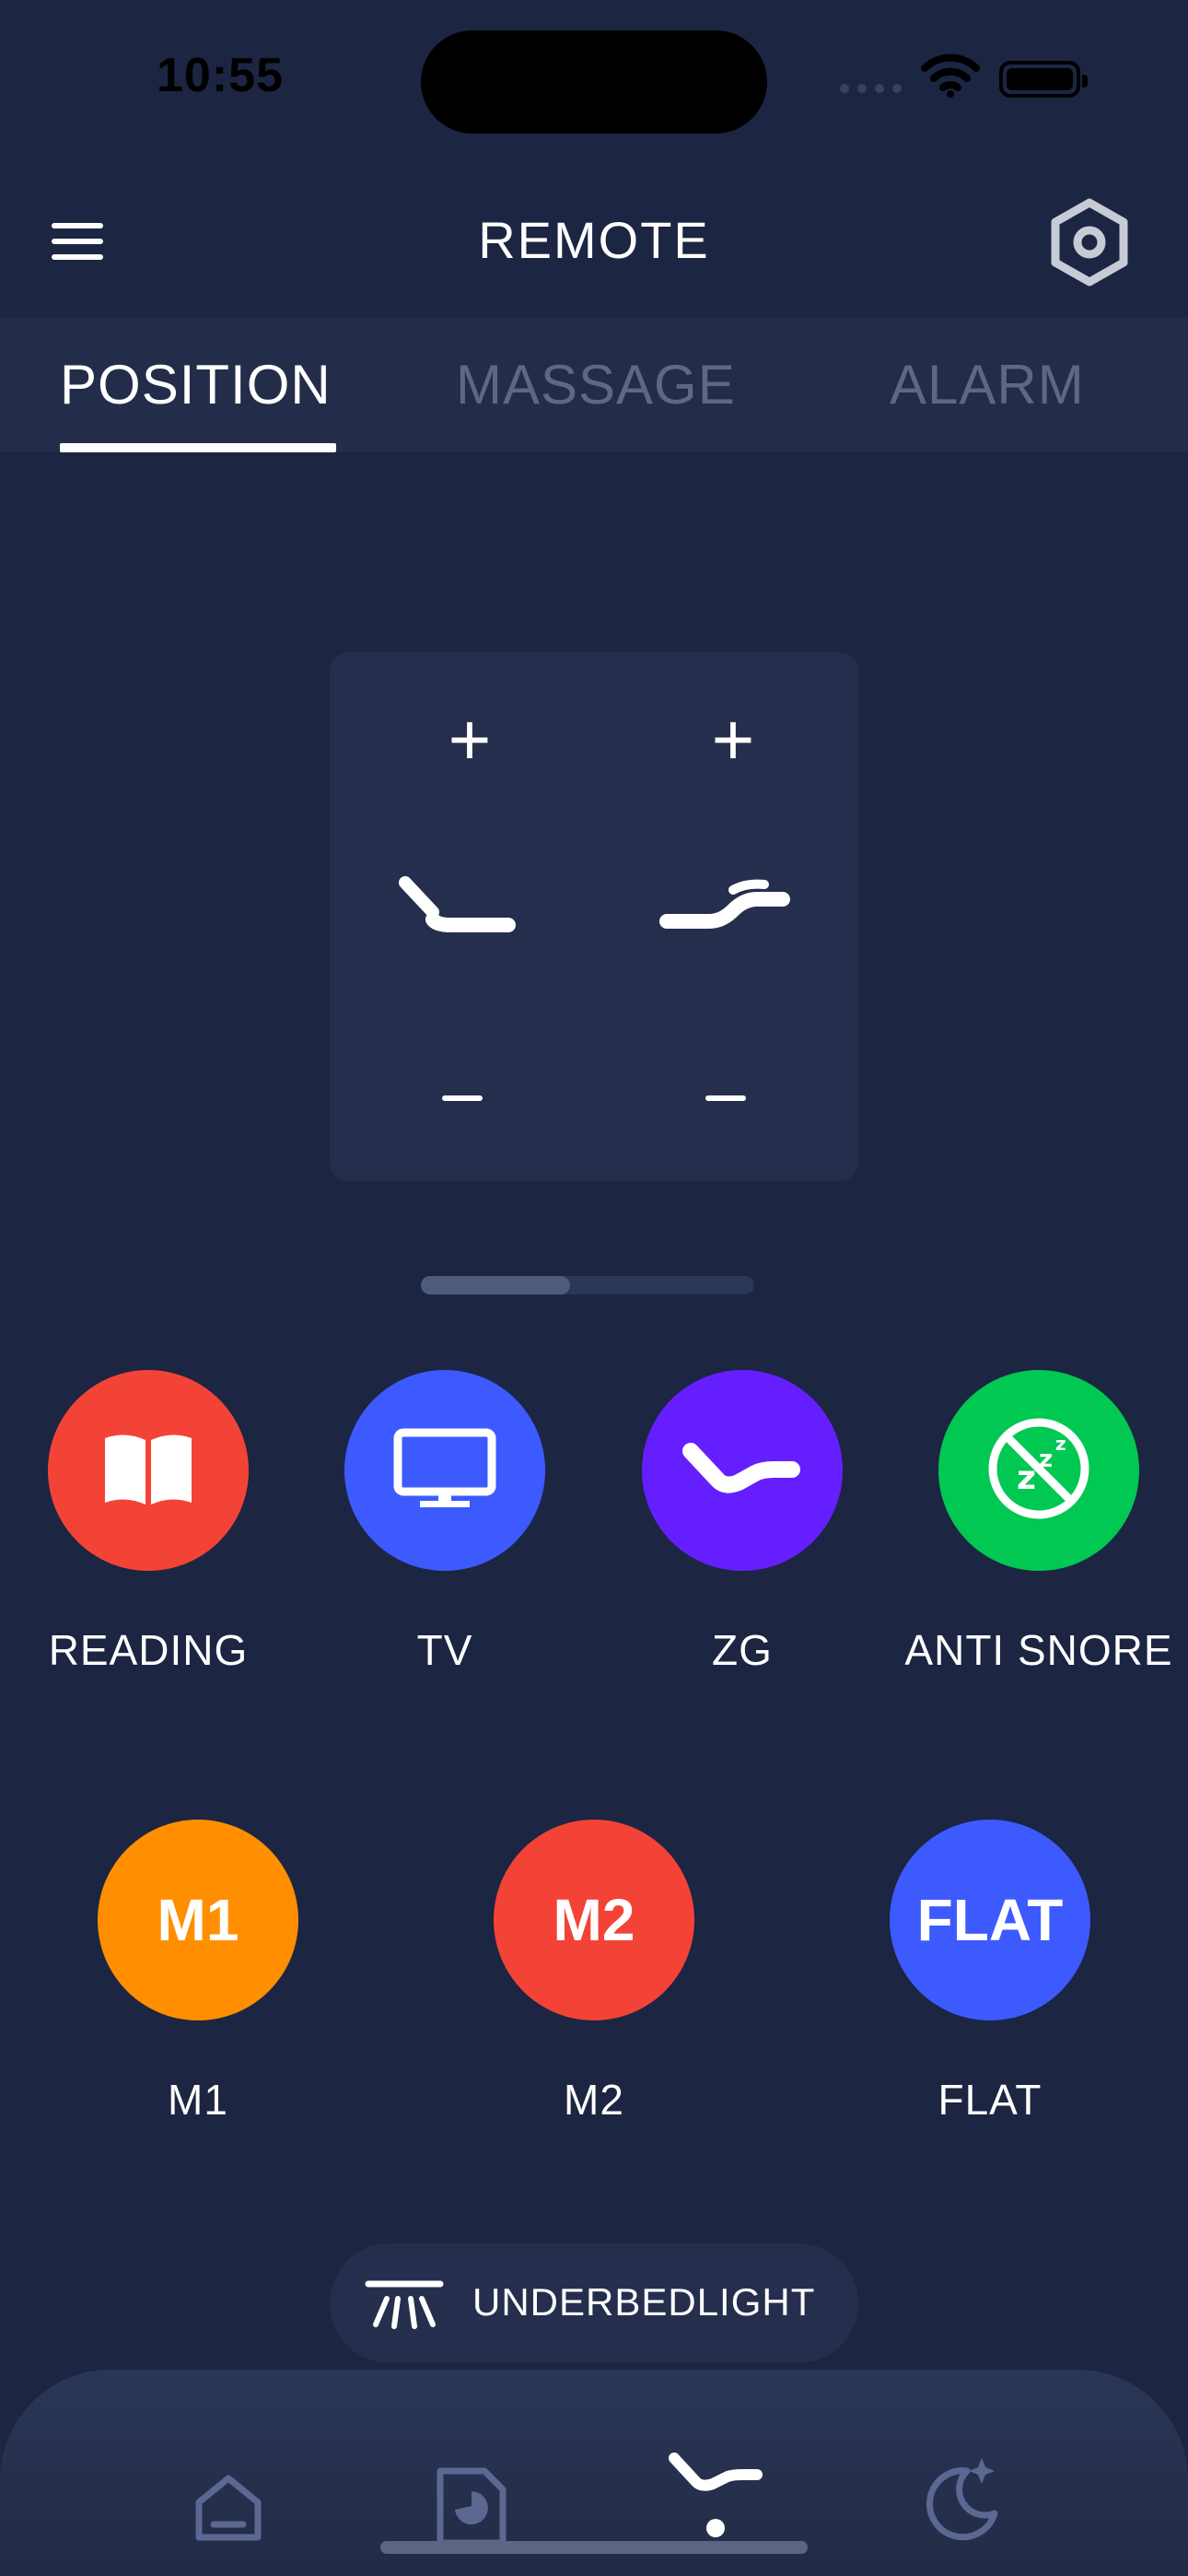 Image resolution: width=1188 pixels, height=2576 pixels. What do you see at coordinates (715, 2528) in the screenshot?
I see `active-nav-indicator` at bounding box center [715, 2528].